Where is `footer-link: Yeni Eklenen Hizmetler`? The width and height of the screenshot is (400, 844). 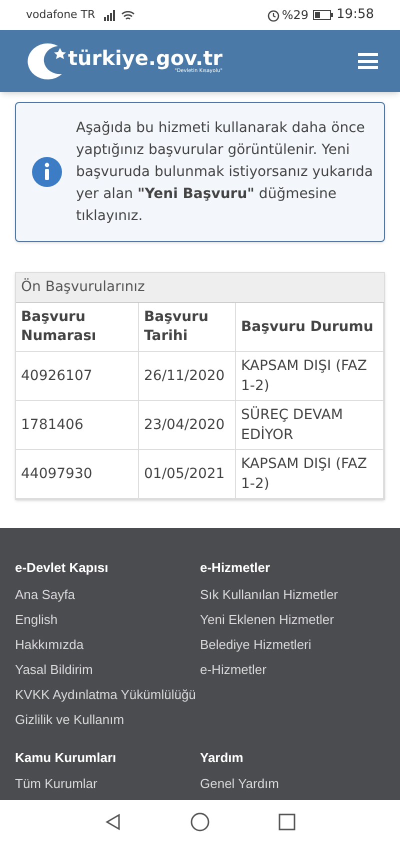
footer-link: Yeni Eklenen Hizmetler is located at coordinates (267, 619).